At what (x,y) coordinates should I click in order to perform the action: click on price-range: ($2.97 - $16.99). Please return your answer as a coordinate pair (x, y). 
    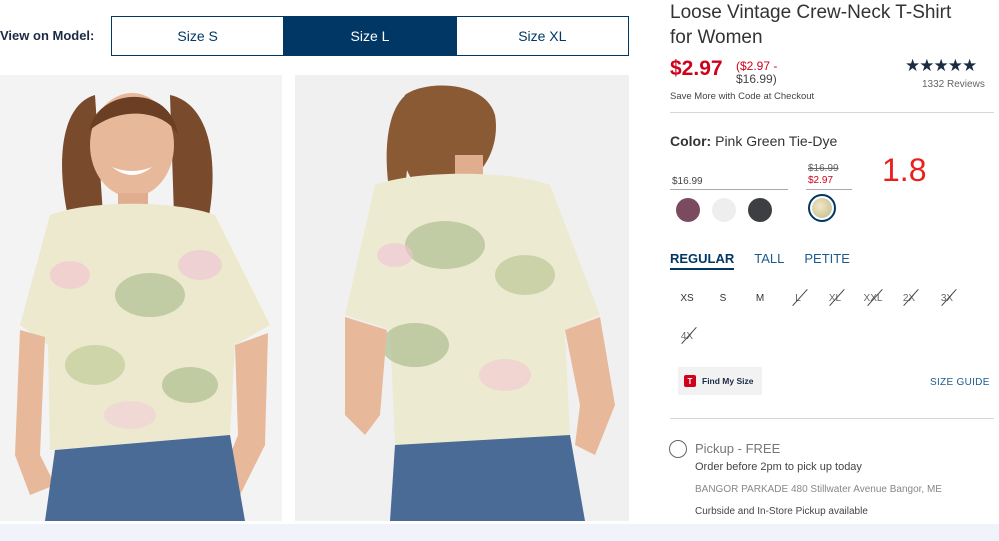
    Looking at the image, I should click on (756, 73).